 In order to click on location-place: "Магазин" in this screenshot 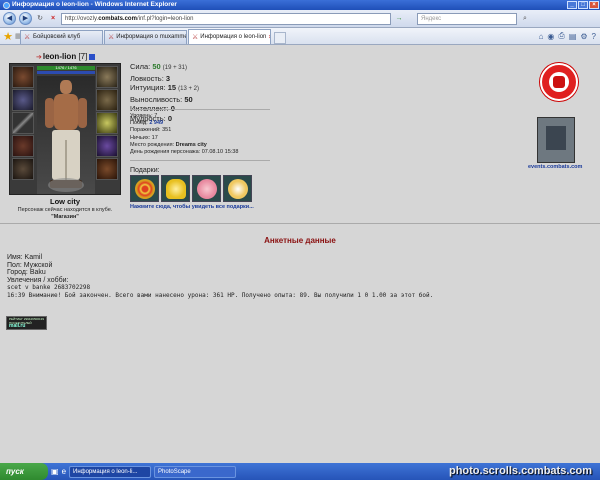, I will do `click(65, 217)`.